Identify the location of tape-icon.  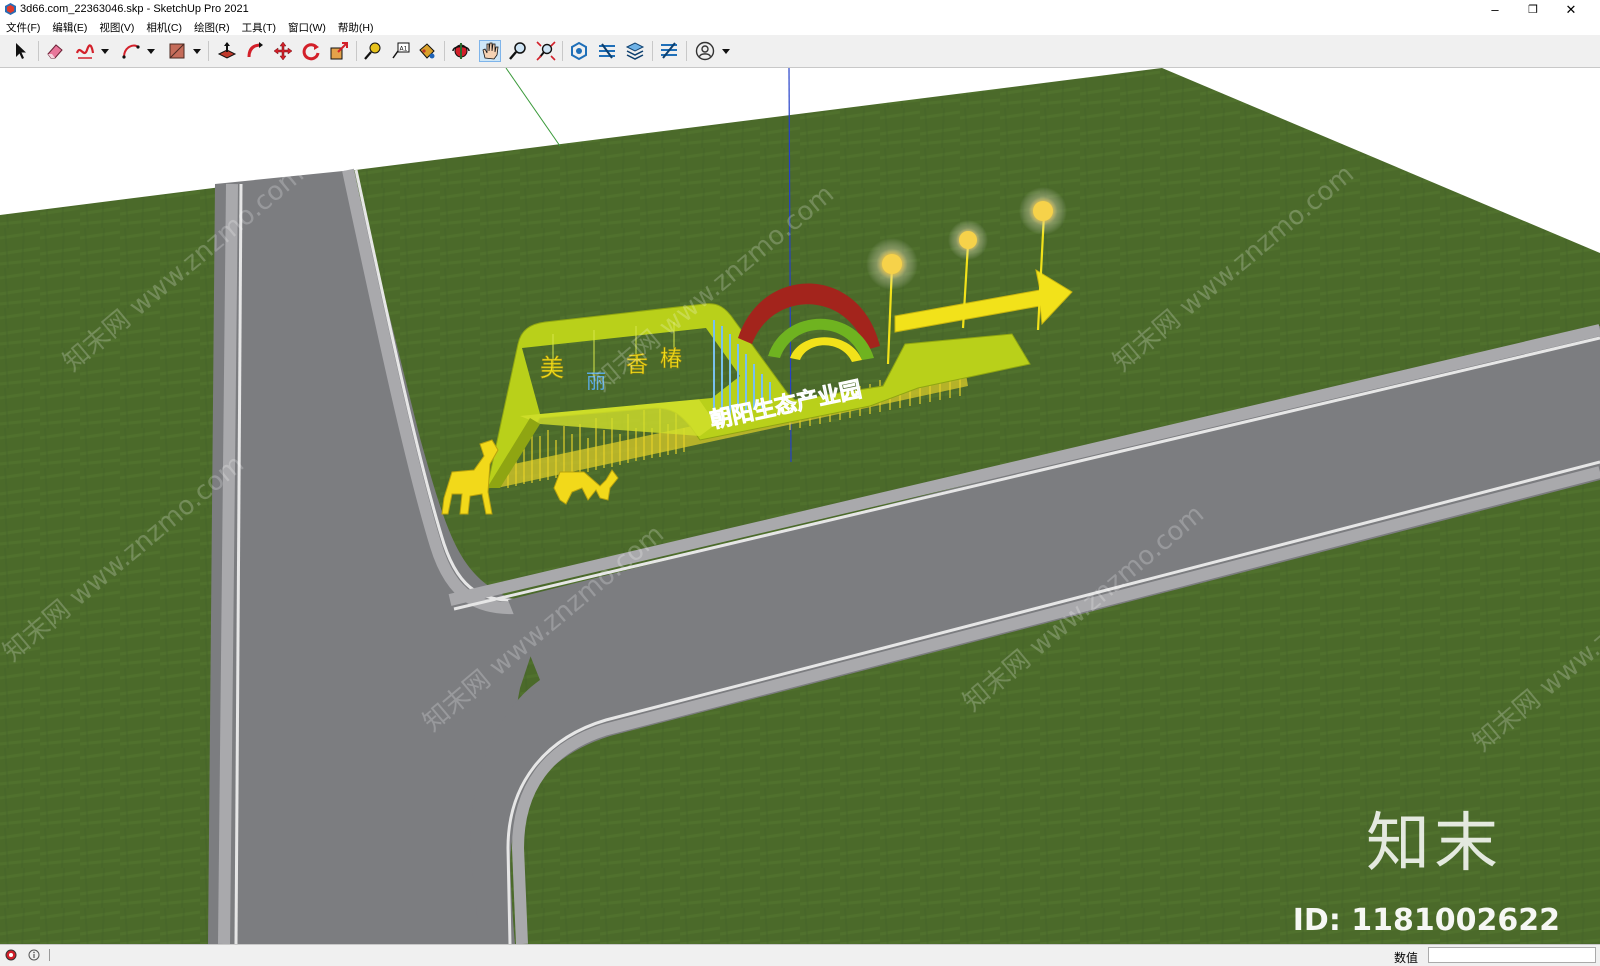
(372, 51).